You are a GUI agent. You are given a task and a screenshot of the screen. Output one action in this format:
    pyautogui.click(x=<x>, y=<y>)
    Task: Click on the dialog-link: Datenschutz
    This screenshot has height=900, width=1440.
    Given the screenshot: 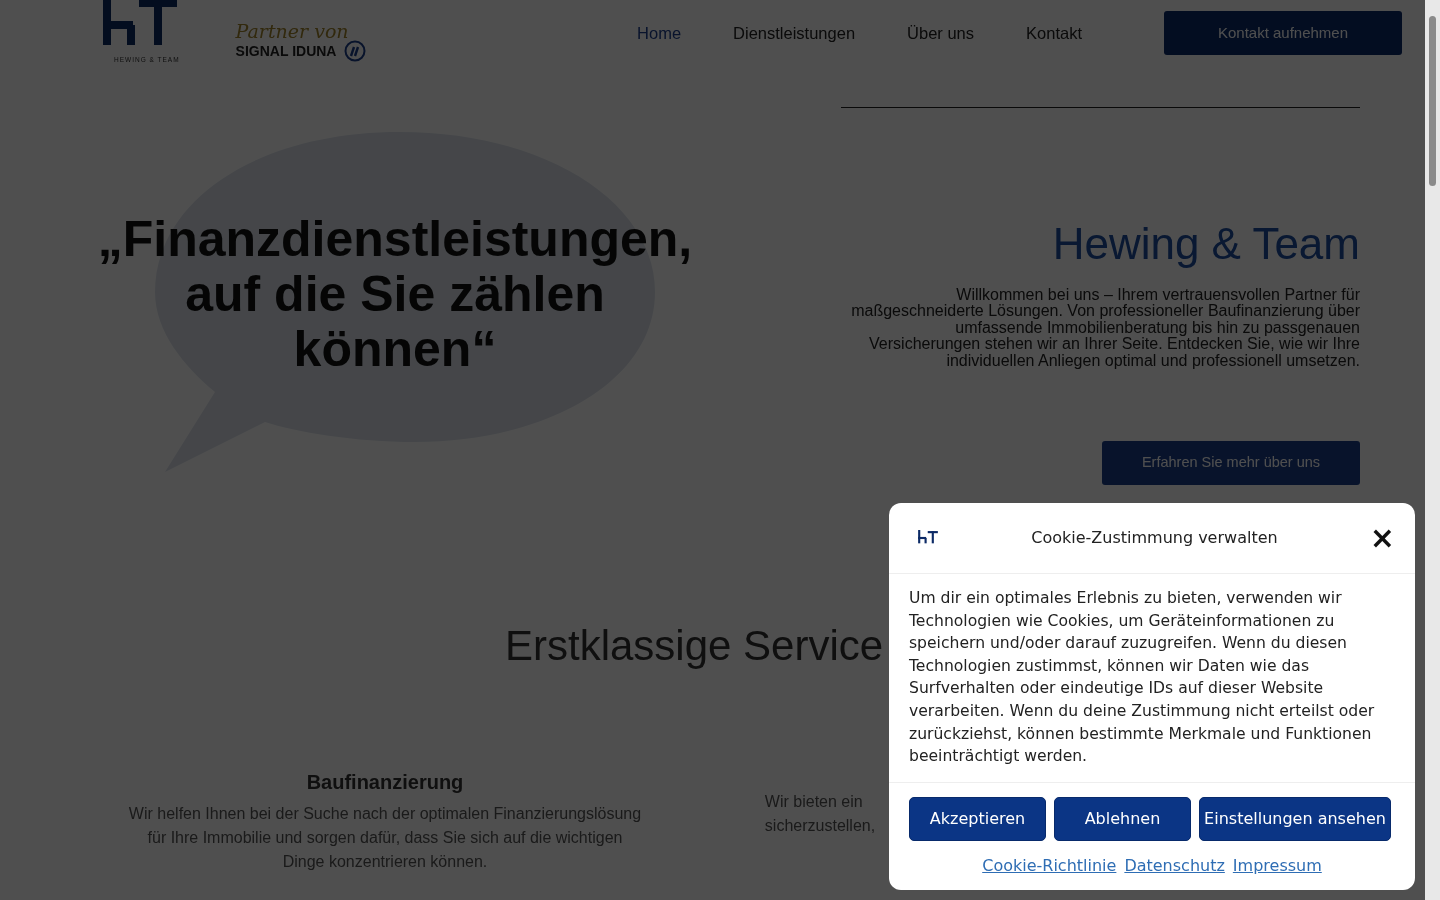 What is the action you would take?
    pyautogui.click(x=1174, y=865)
    